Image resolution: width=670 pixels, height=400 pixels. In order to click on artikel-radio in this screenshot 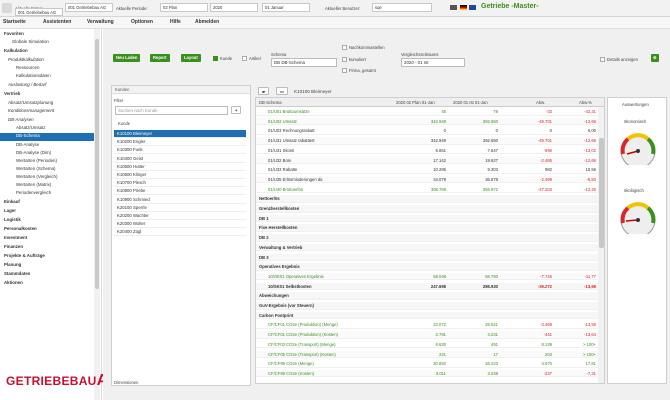, I will do `click(244, 58)`.